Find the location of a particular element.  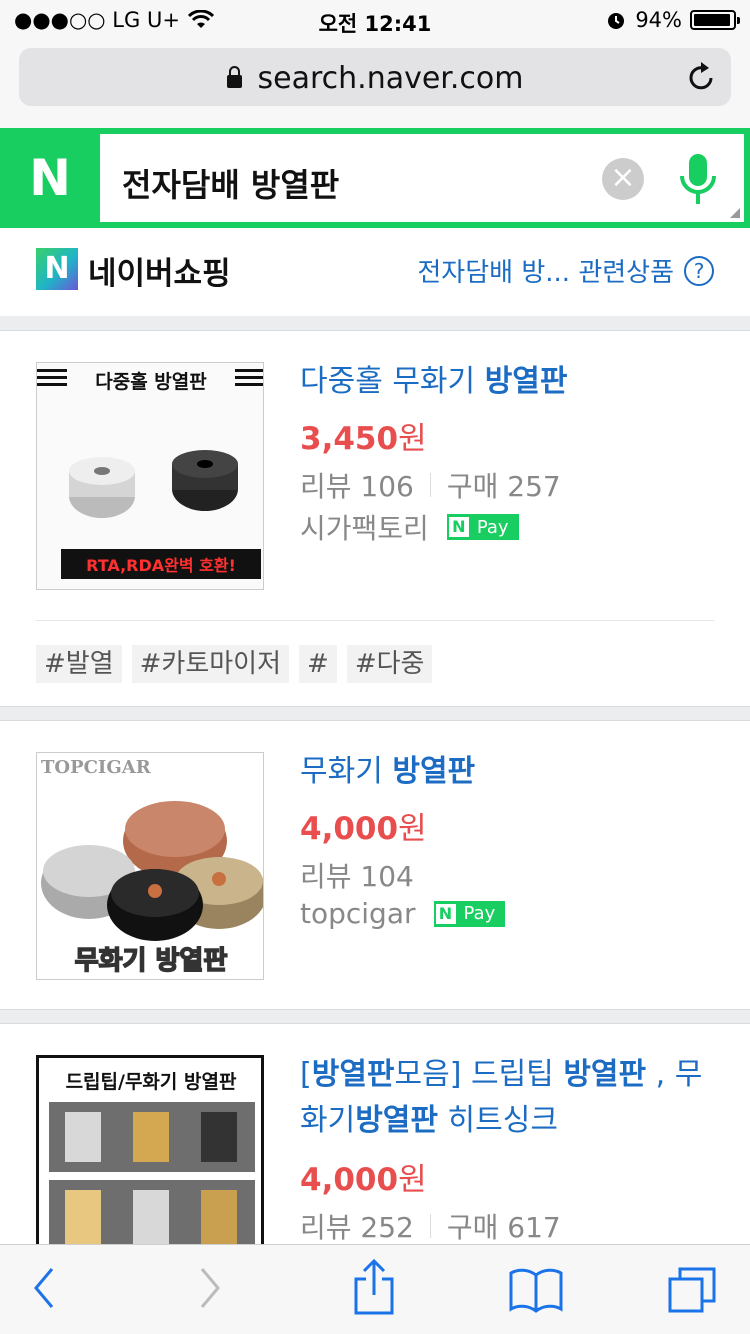

tabs-icon is located at coordinates (693, 1290).